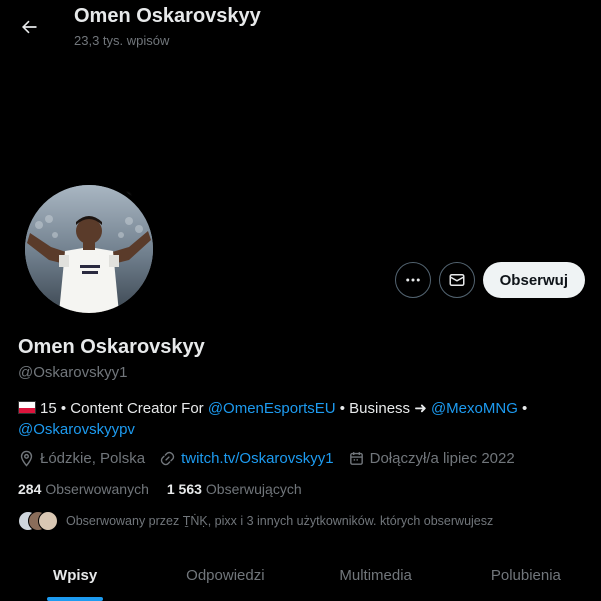 The height and width of the screenshot is (601, 601). What do you see at coordinates (167, 16) in the screenshot?
I see `header-title: Omen Oskarovskyy` at bounding box center [167, 16].